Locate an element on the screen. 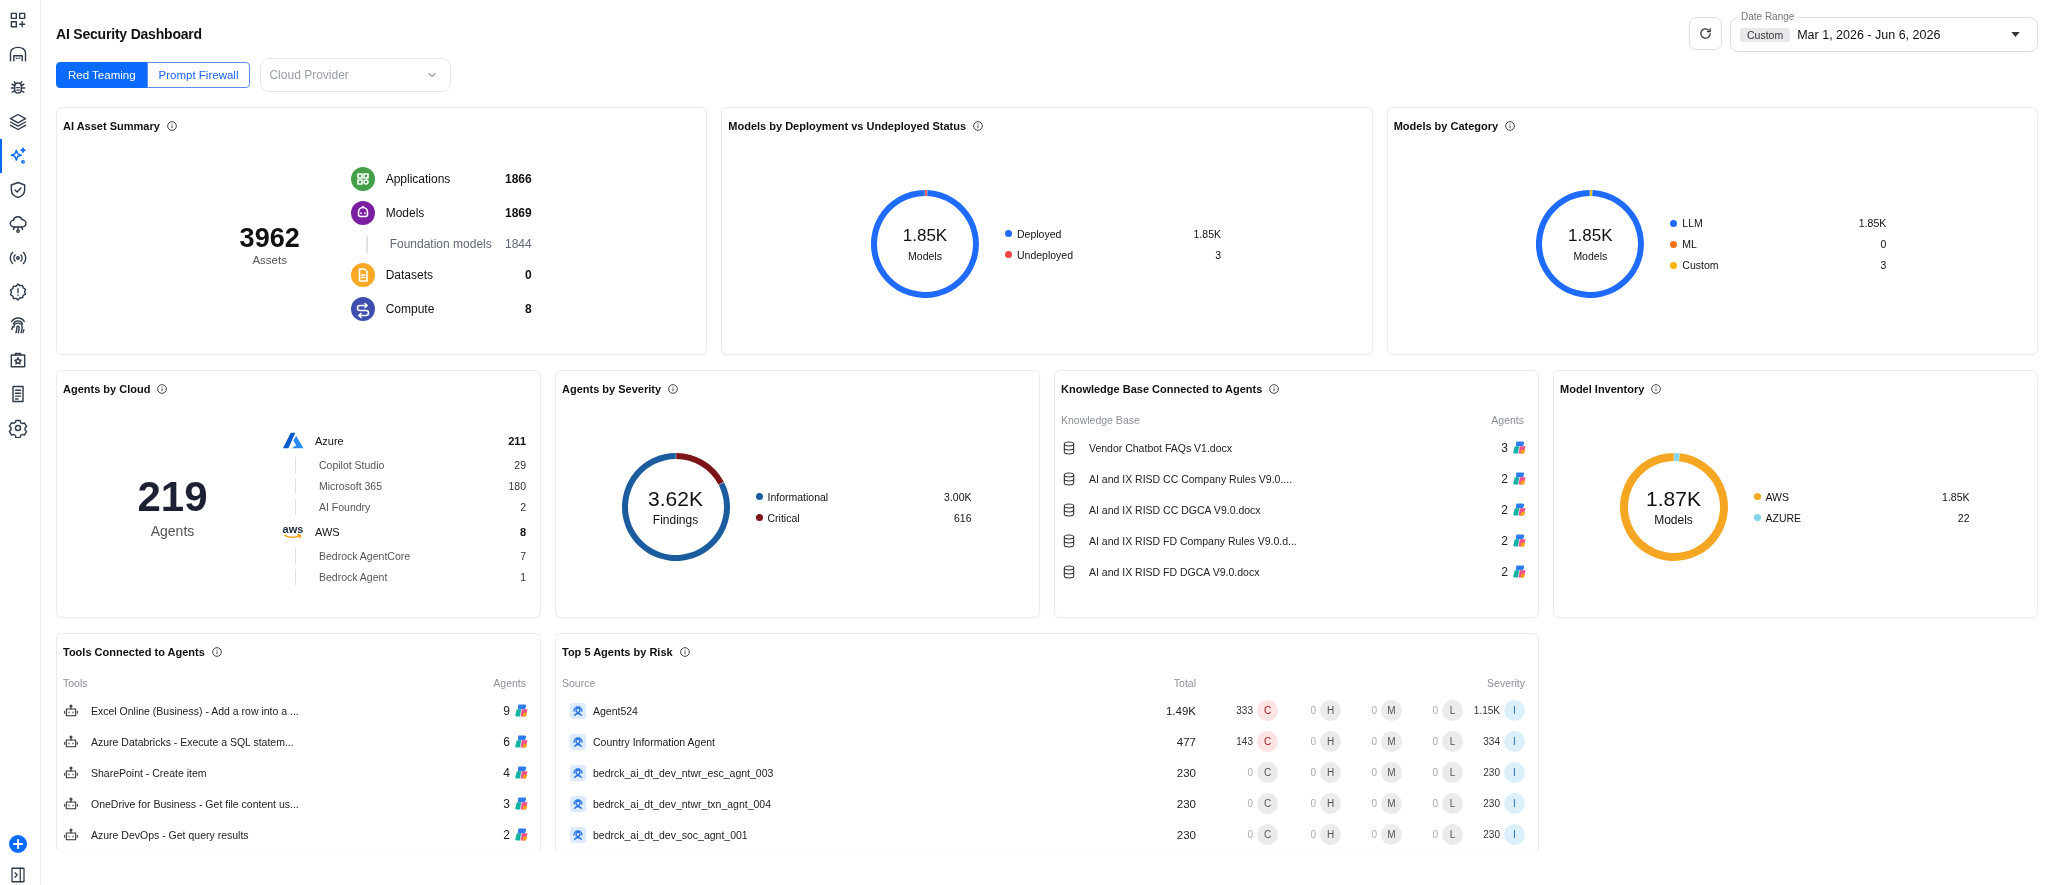 The image size is (2048, 885). service-label: AI Foundry is located at coordinates (345, 507).